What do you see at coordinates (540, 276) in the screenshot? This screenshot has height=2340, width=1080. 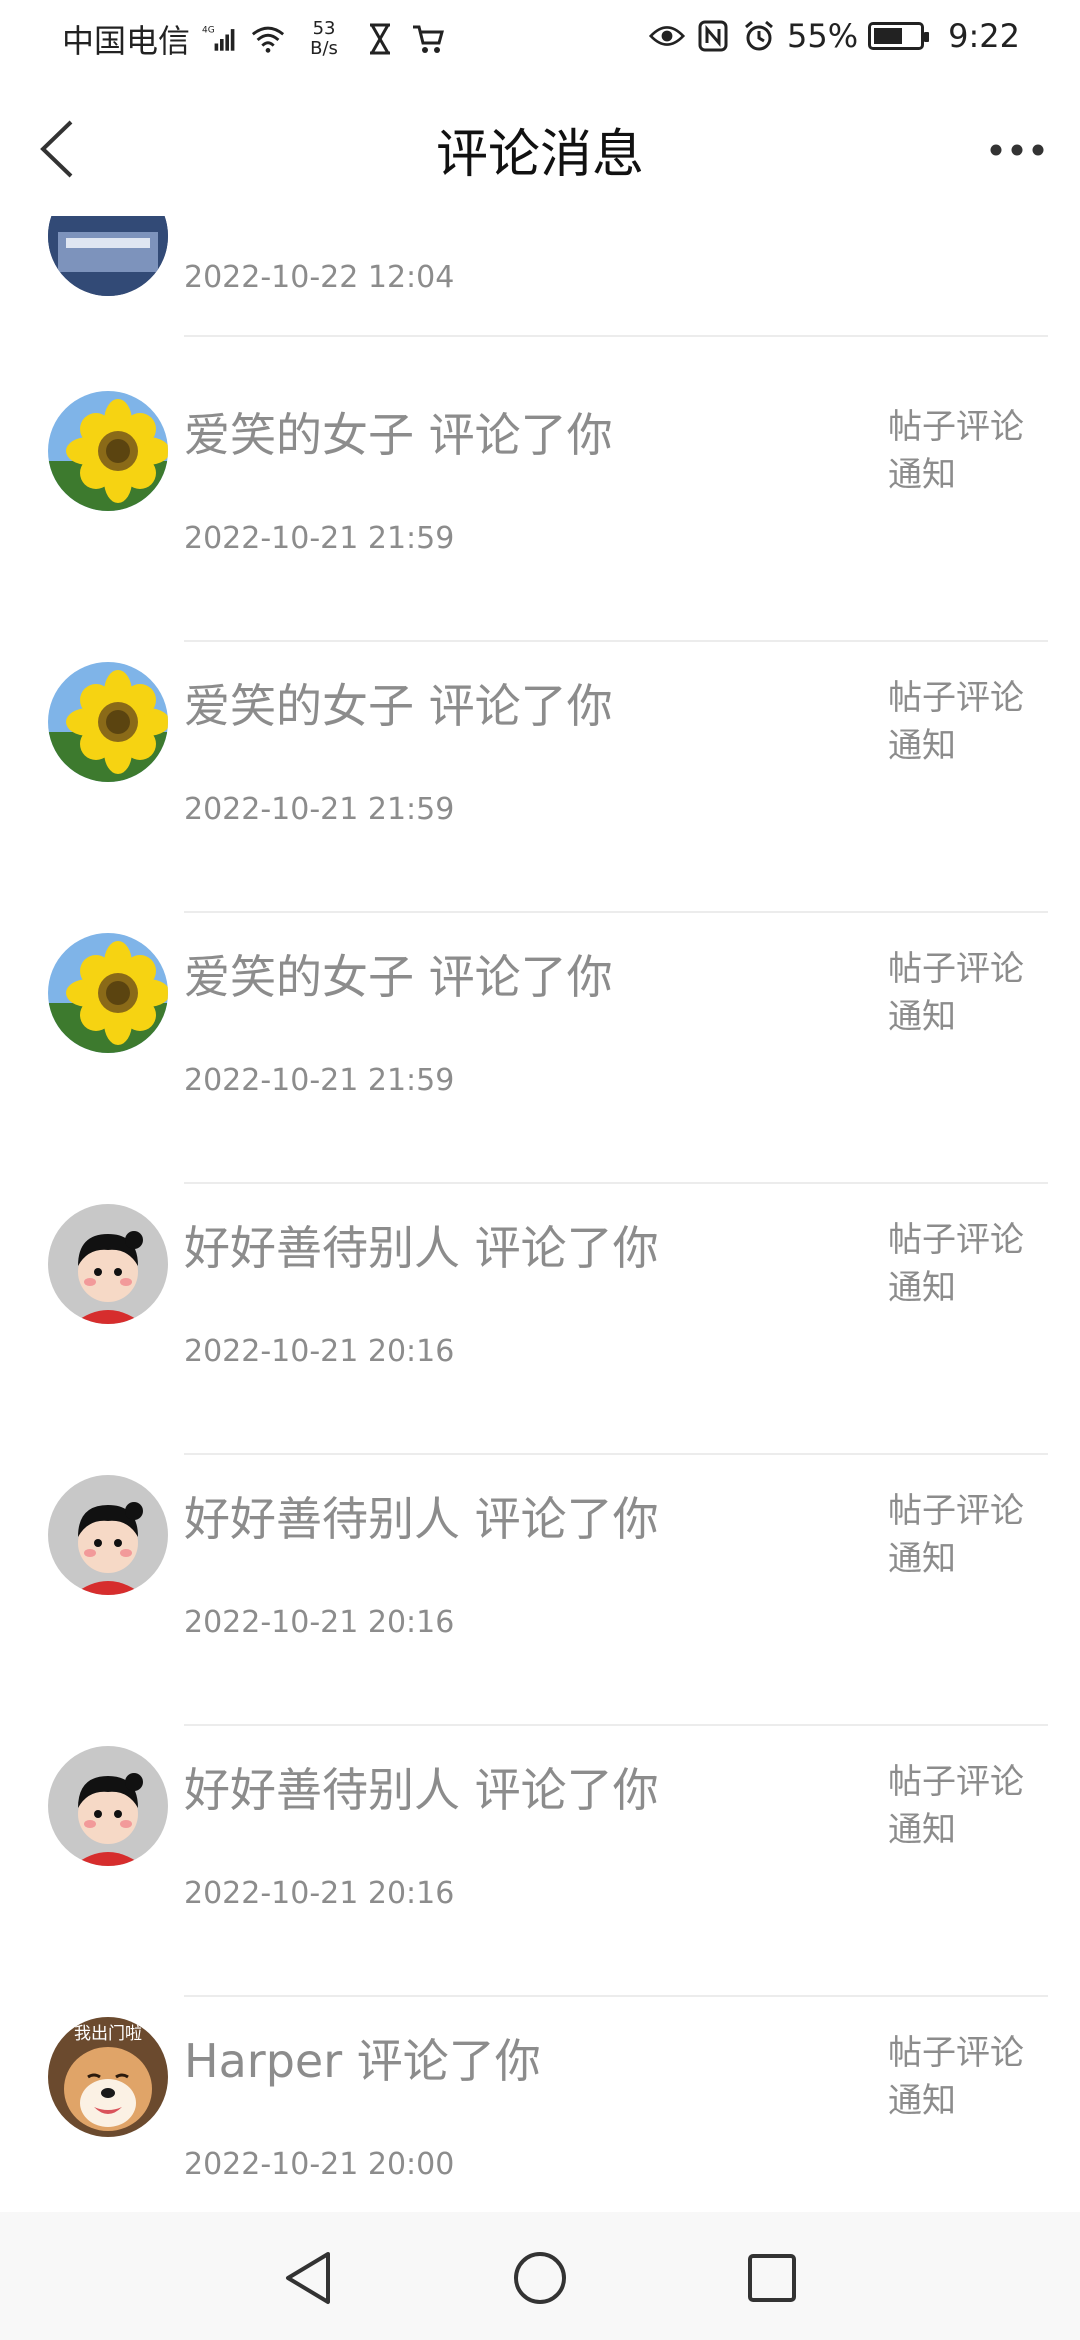 I see `list-item: 2022-10-22 12:04` at bounding box center [540, 276].